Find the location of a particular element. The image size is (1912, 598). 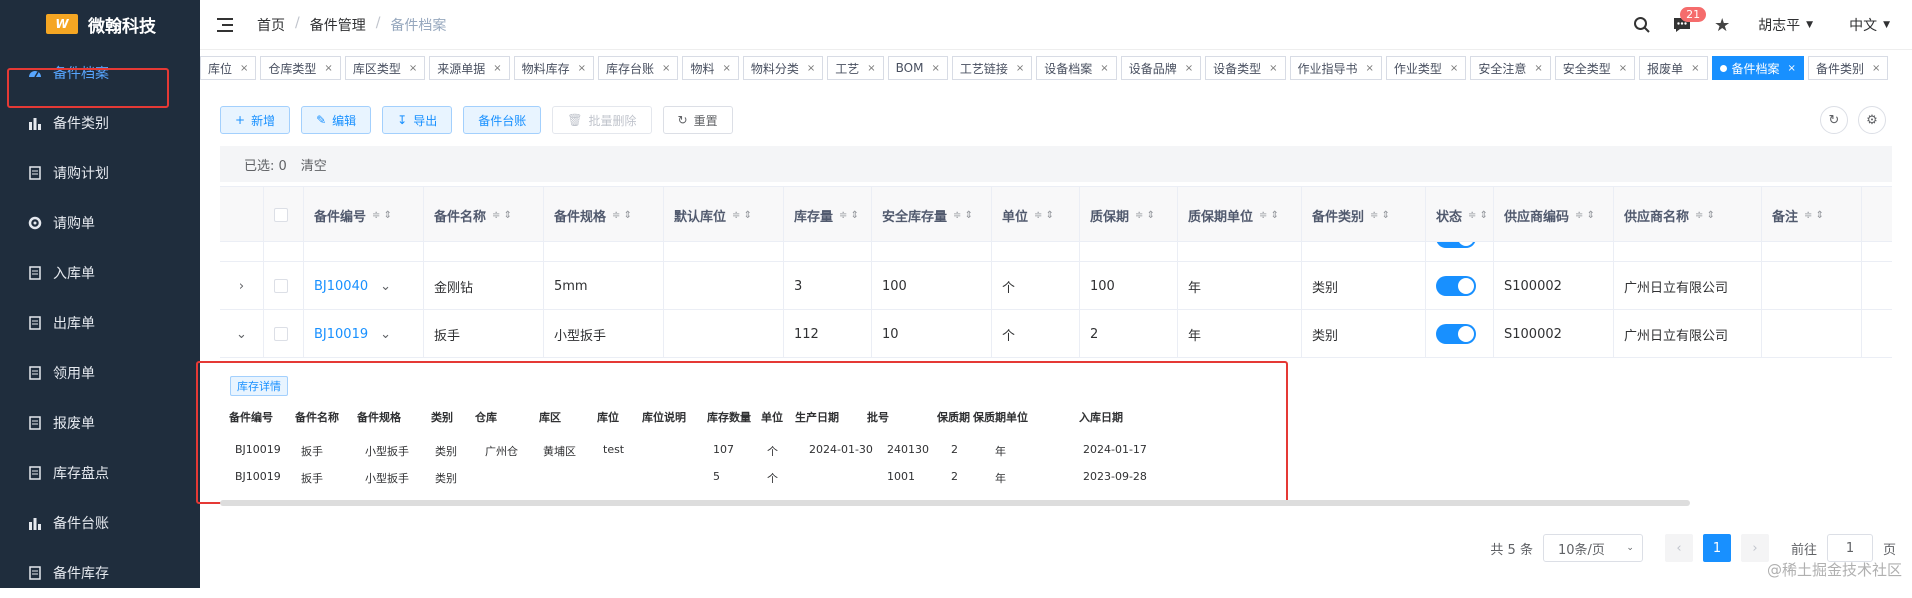

user-name: 胡志平 is located at coordinates (1779, 25).